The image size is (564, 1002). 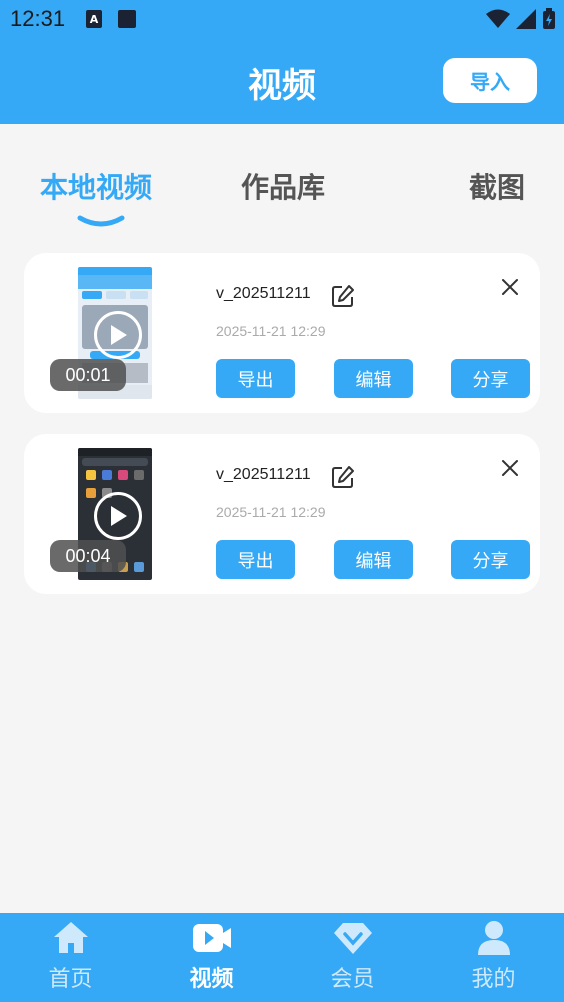 I want to click on wifi-icon, so click(x=498, y=18).